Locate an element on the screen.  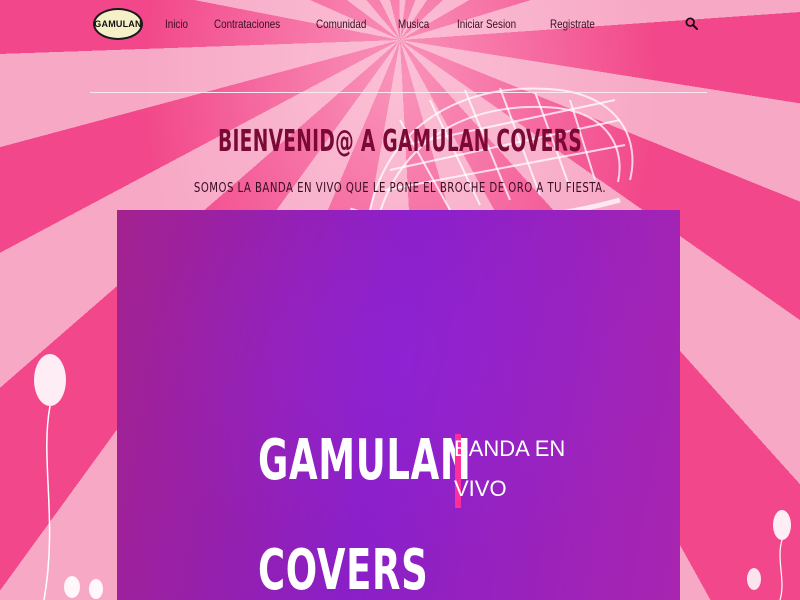
nav-item-musica: Musica is located at coordinates (413, 24).